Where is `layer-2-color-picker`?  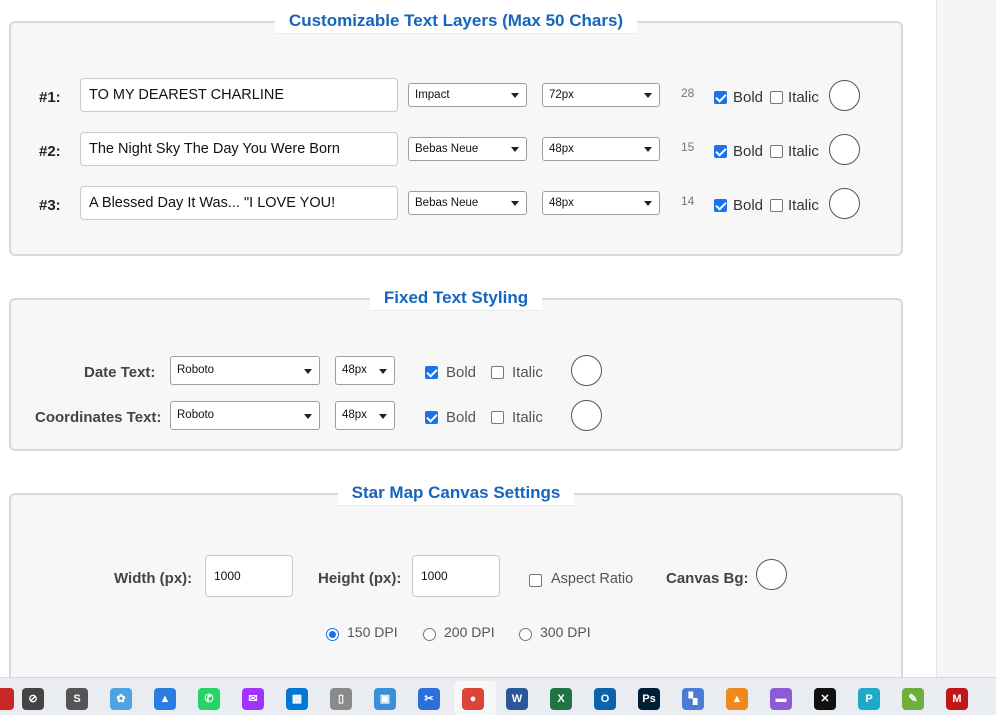
layer-2-color-picker is located at coordinates (844, 149).